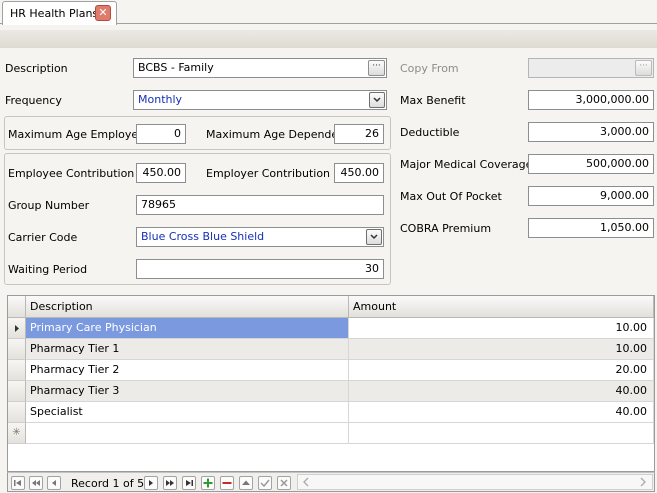 This screenshot has height=493, width=657. Describe the element at coordinates (268, 173) in the screenshot. I see `employer-contribution-label: Employer Contribution` at that location.